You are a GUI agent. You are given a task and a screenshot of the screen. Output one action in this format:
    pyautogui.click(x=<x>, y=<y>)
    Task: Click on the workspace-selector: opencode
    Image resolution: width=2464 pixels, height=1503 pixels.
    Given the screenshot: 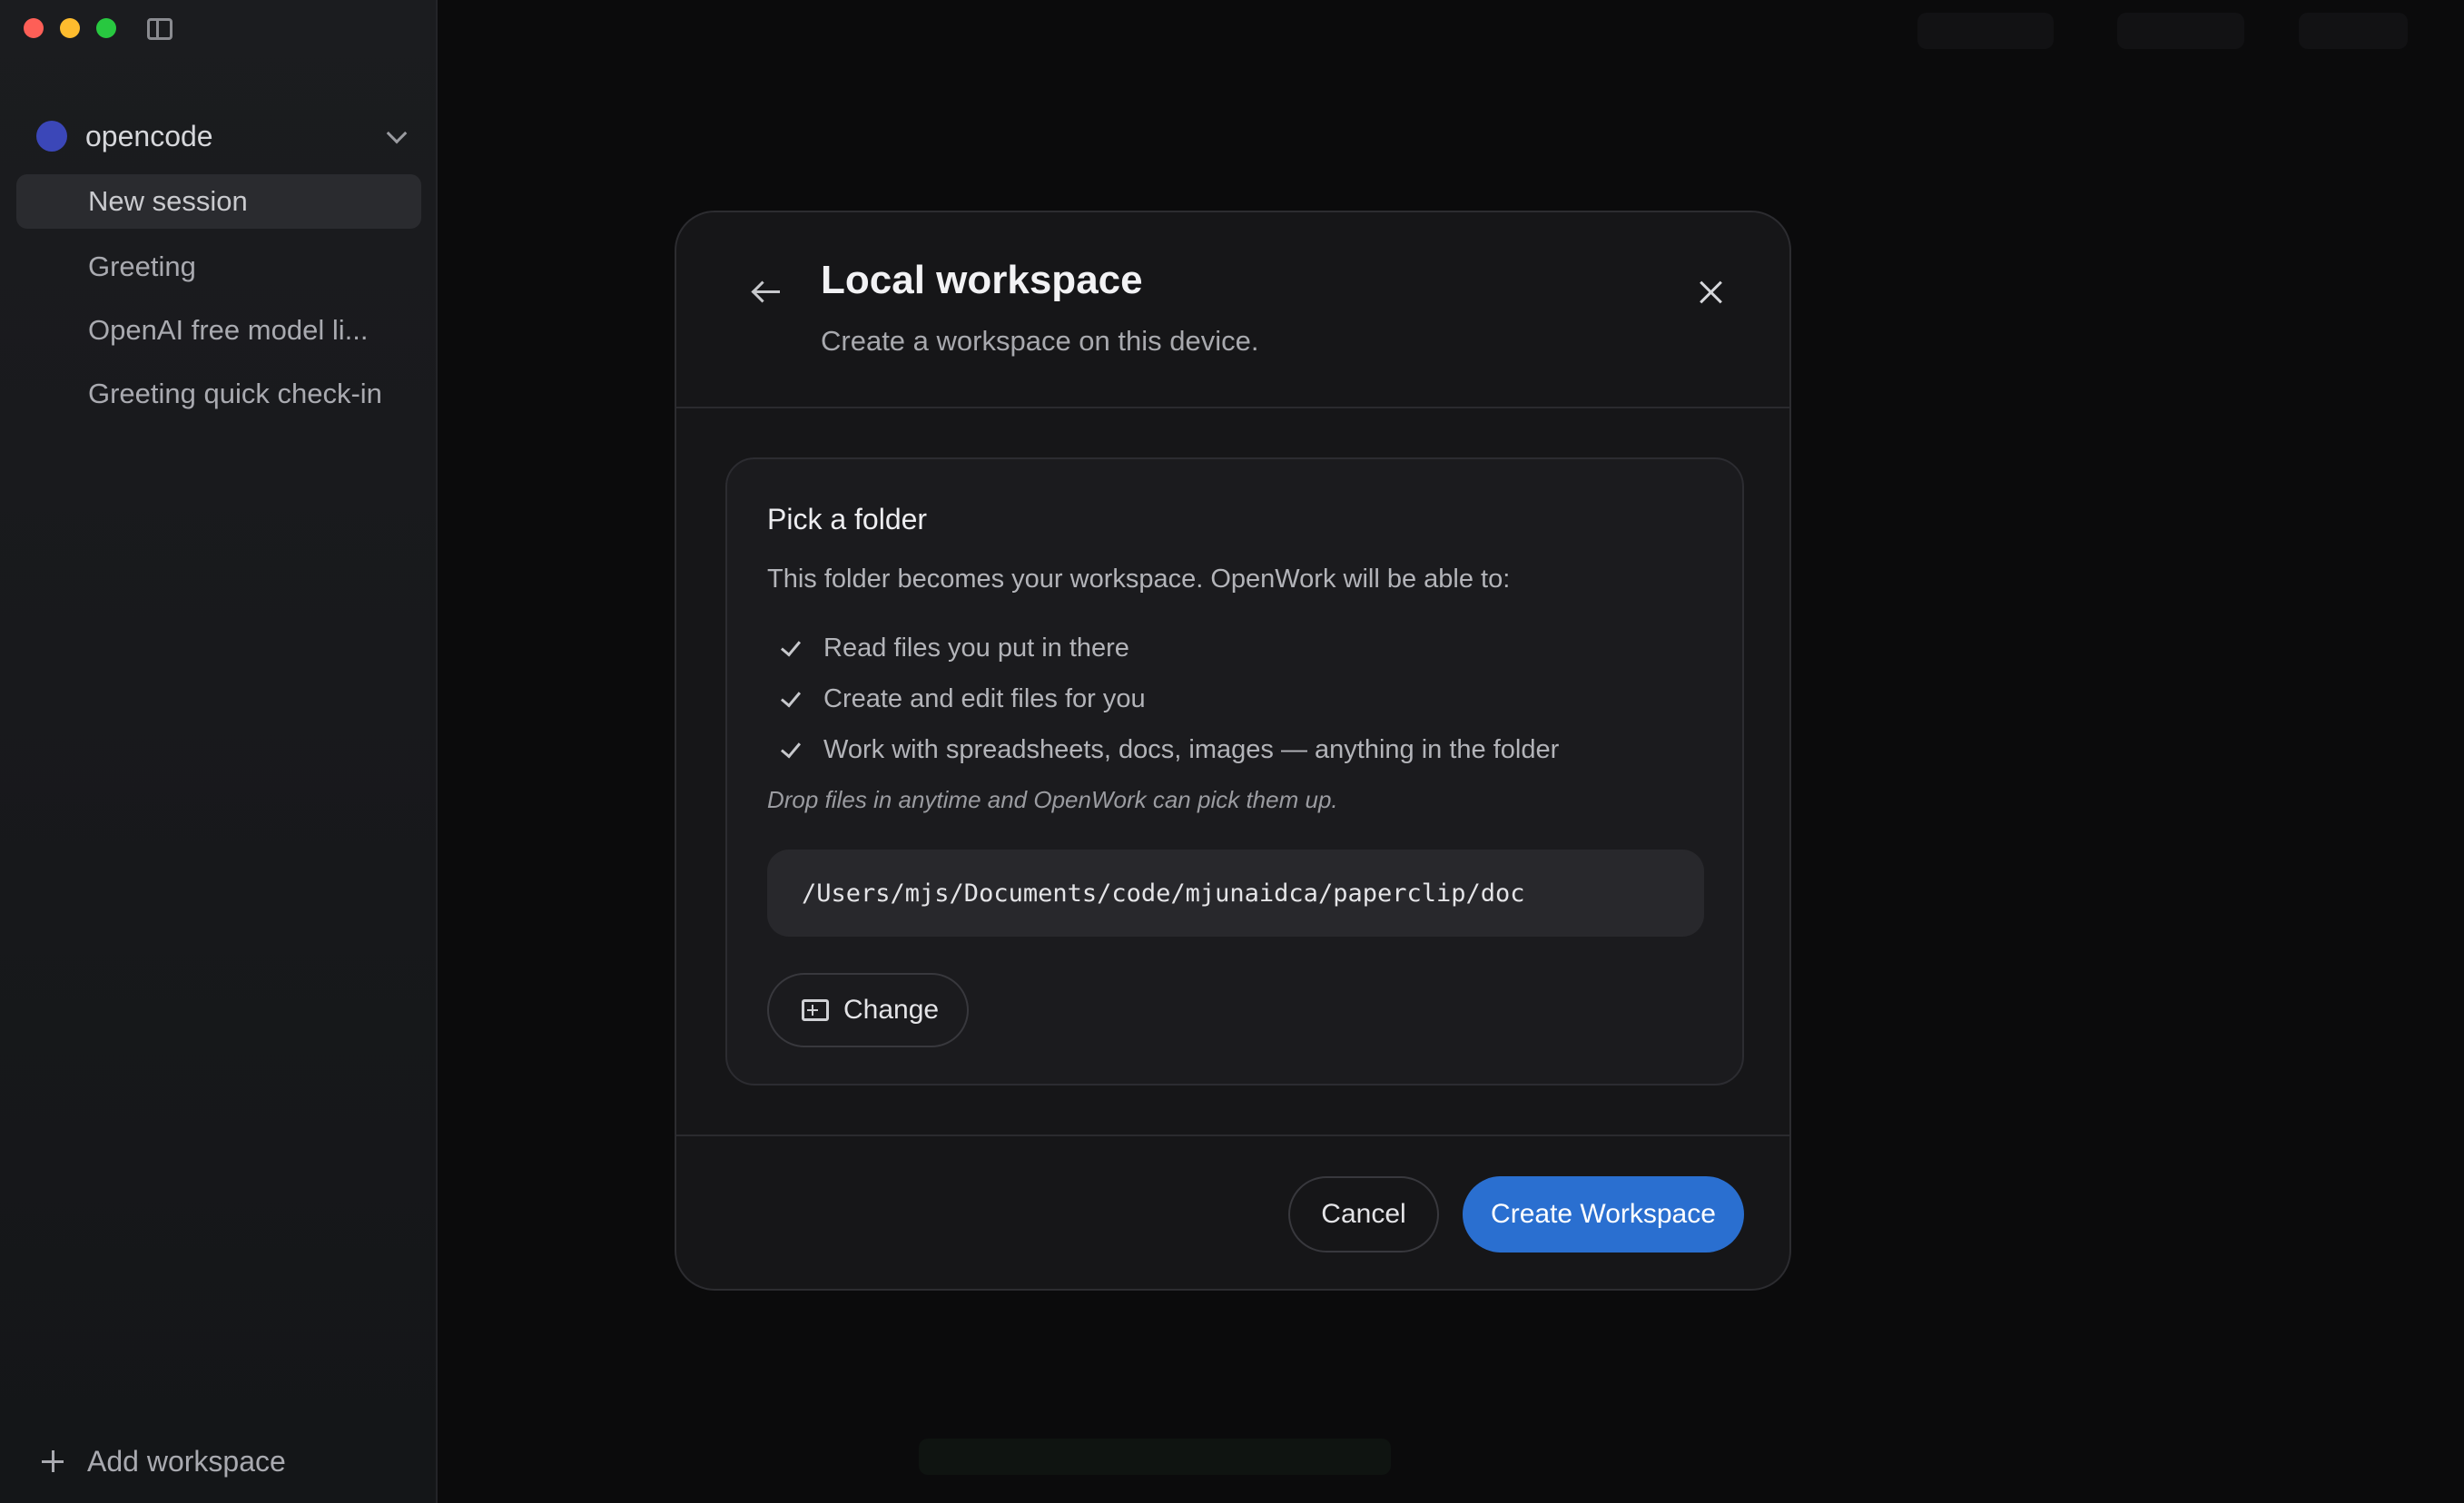 What is the action you would take?
    pyautogui.click(x=222, y=136)
    